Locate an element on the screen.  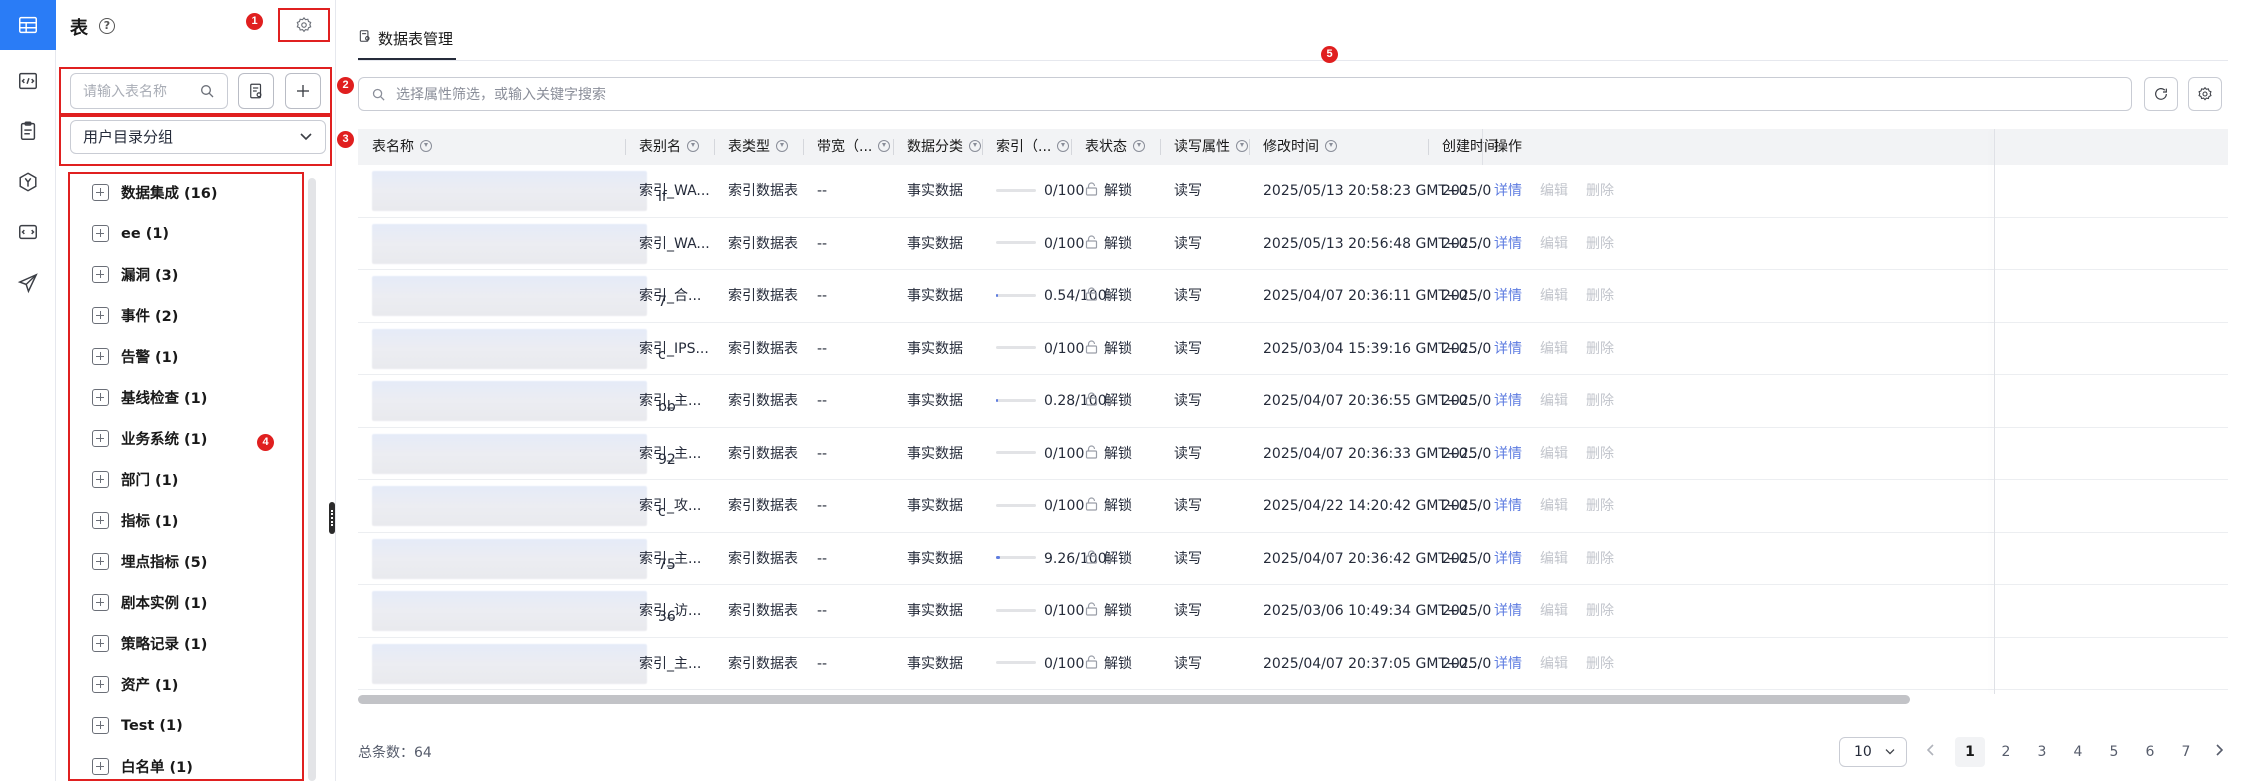
tree-item: 漏洞 (3) is located at coordinates (185, 274).